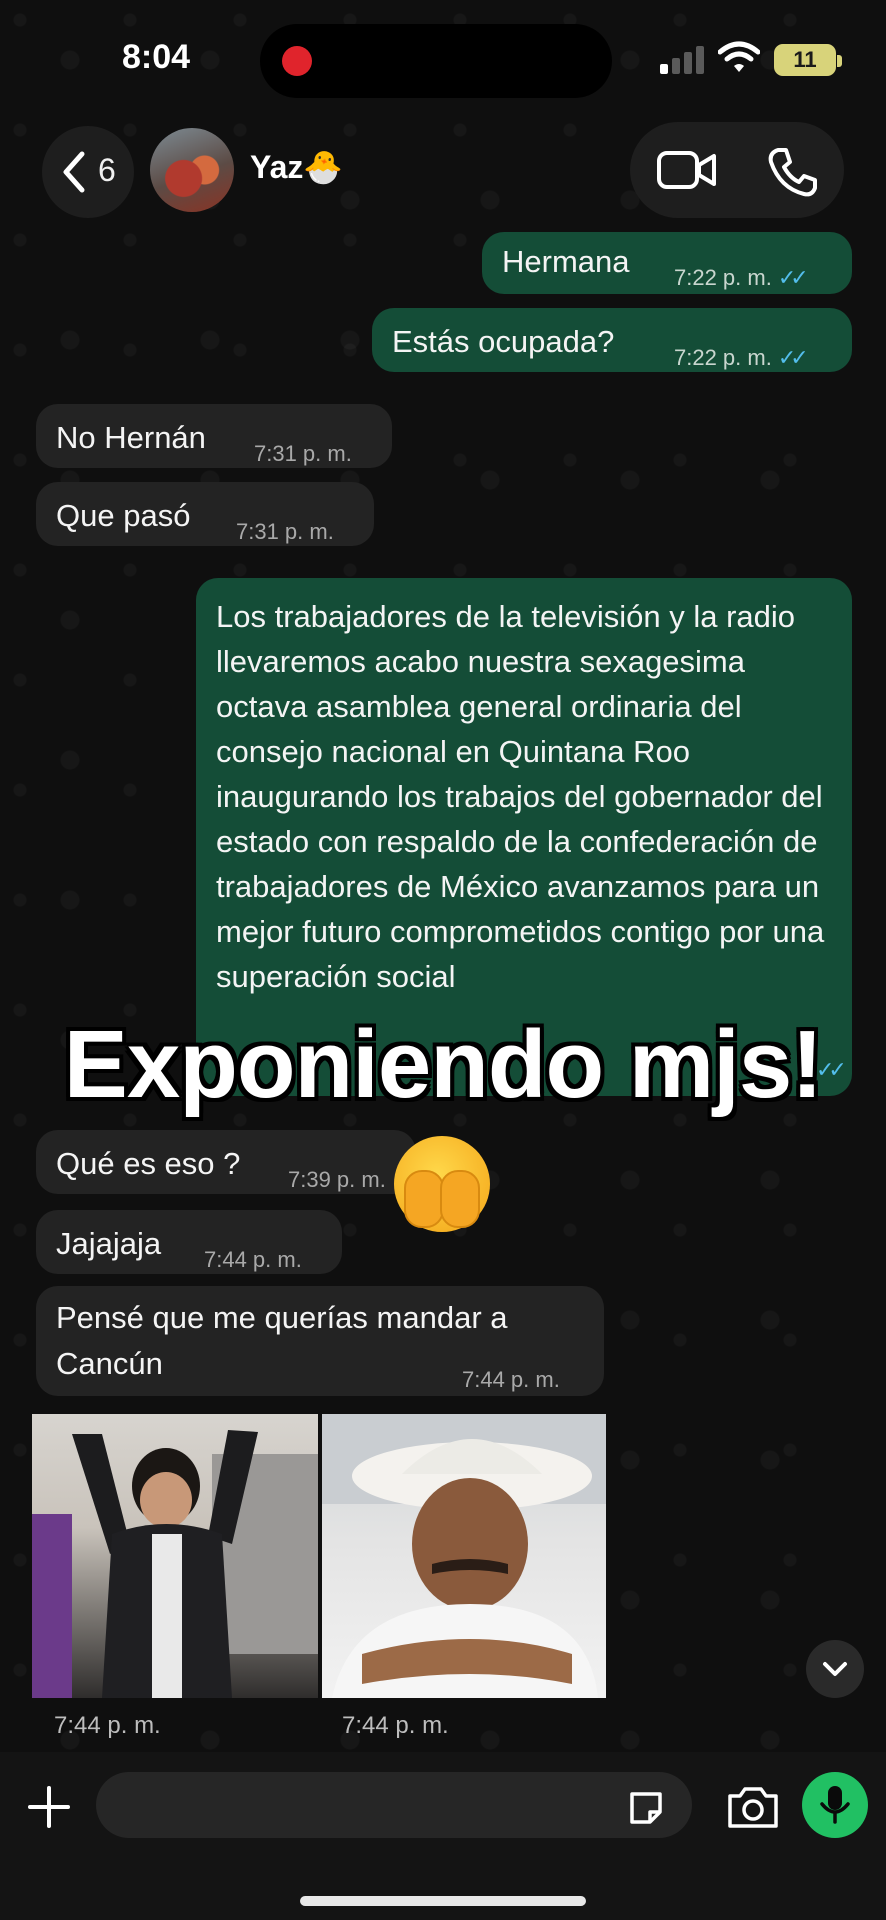 The width and height of the screenshot is (886, 1920). I want to click on photo-message-man-in-hat, so click(464, 1556).